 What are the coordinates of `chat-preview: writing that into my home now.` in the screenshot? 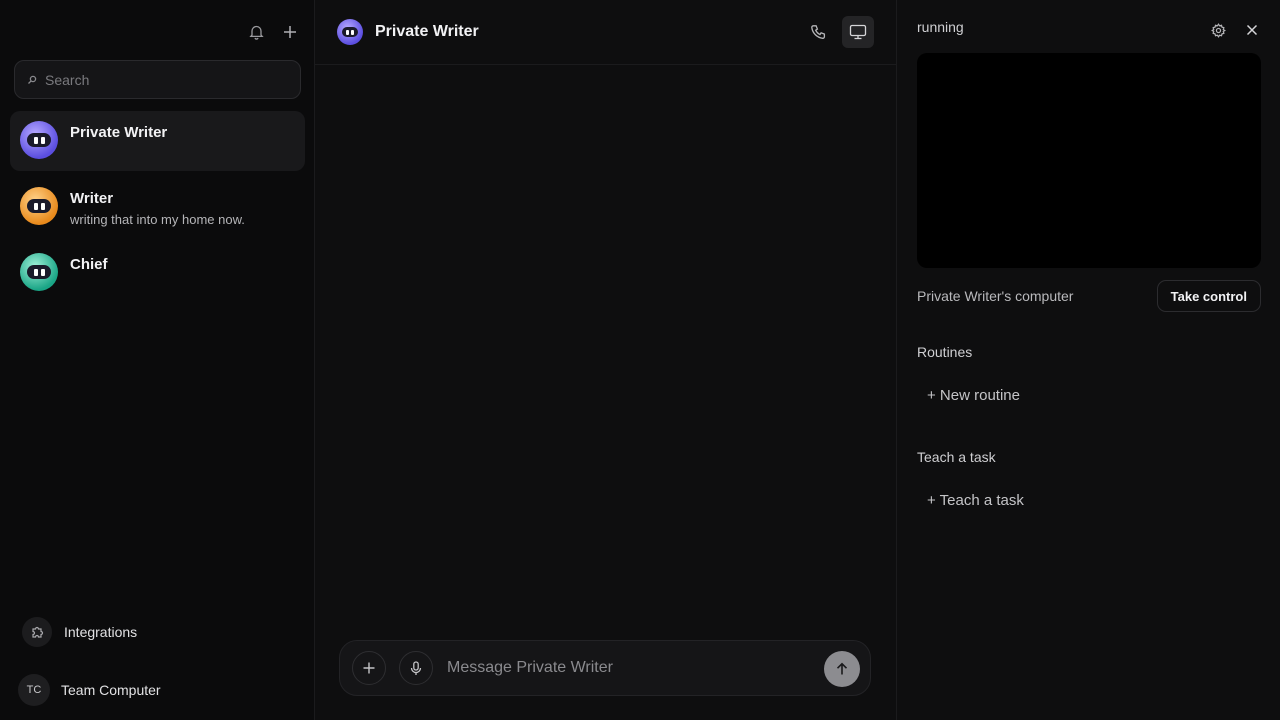 It's located at (157, 219).